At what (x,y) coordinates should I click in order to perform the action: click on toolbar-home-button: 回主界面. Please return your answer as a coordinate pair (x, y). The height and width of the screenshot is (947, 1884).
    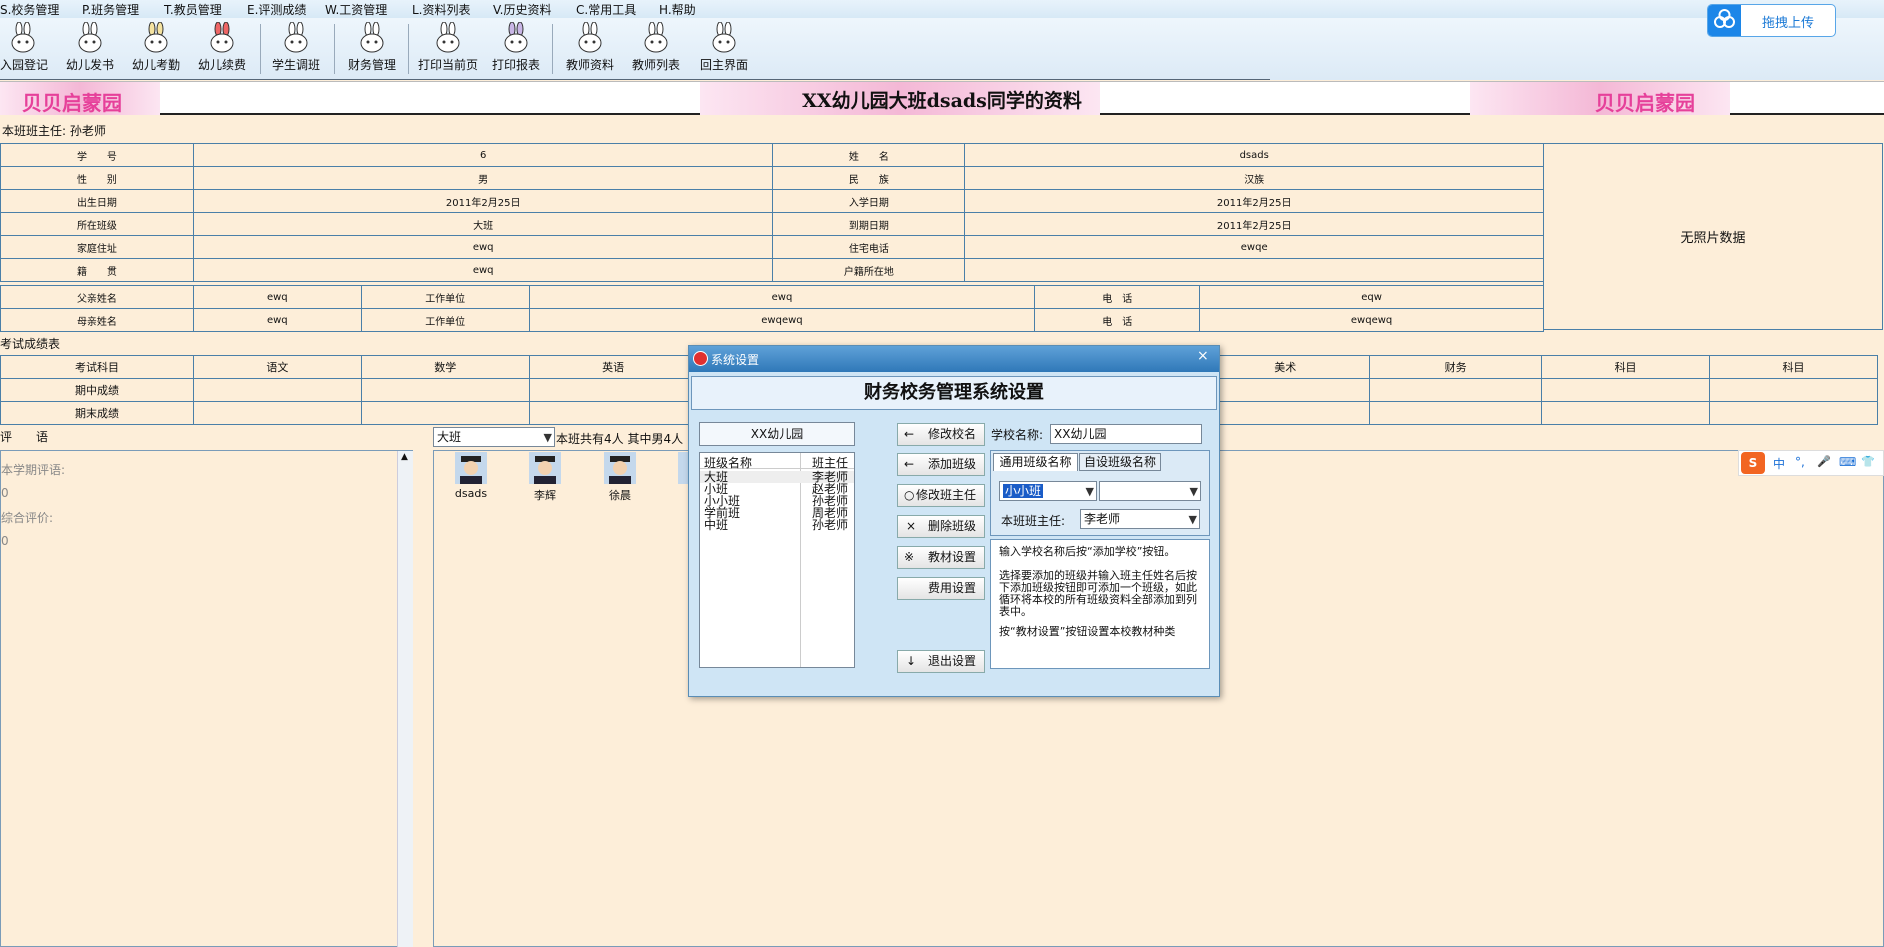
    Looking at the image, I should click on (724, 47).